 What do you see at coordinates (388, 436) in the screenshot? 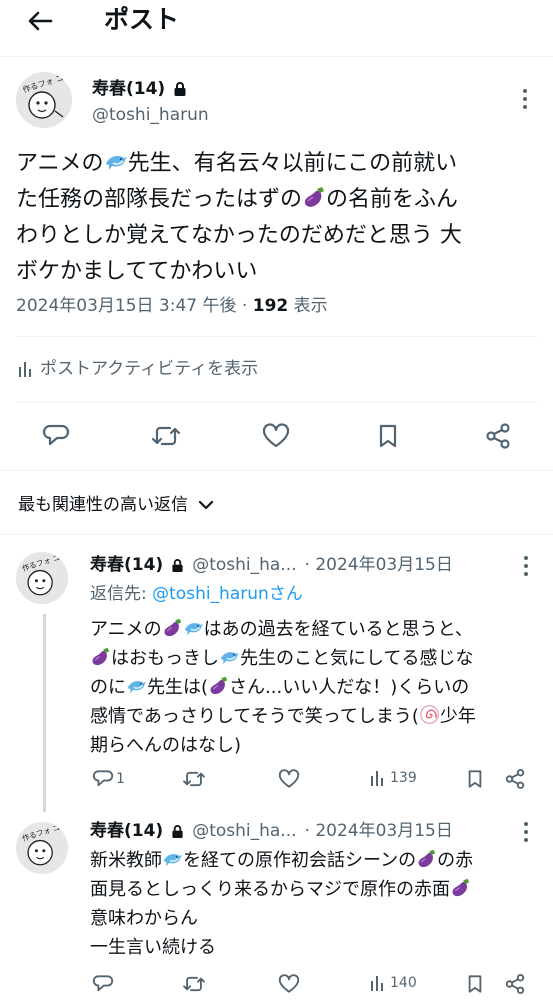
I see `bookmark-button` at bounding box center [388, 436].